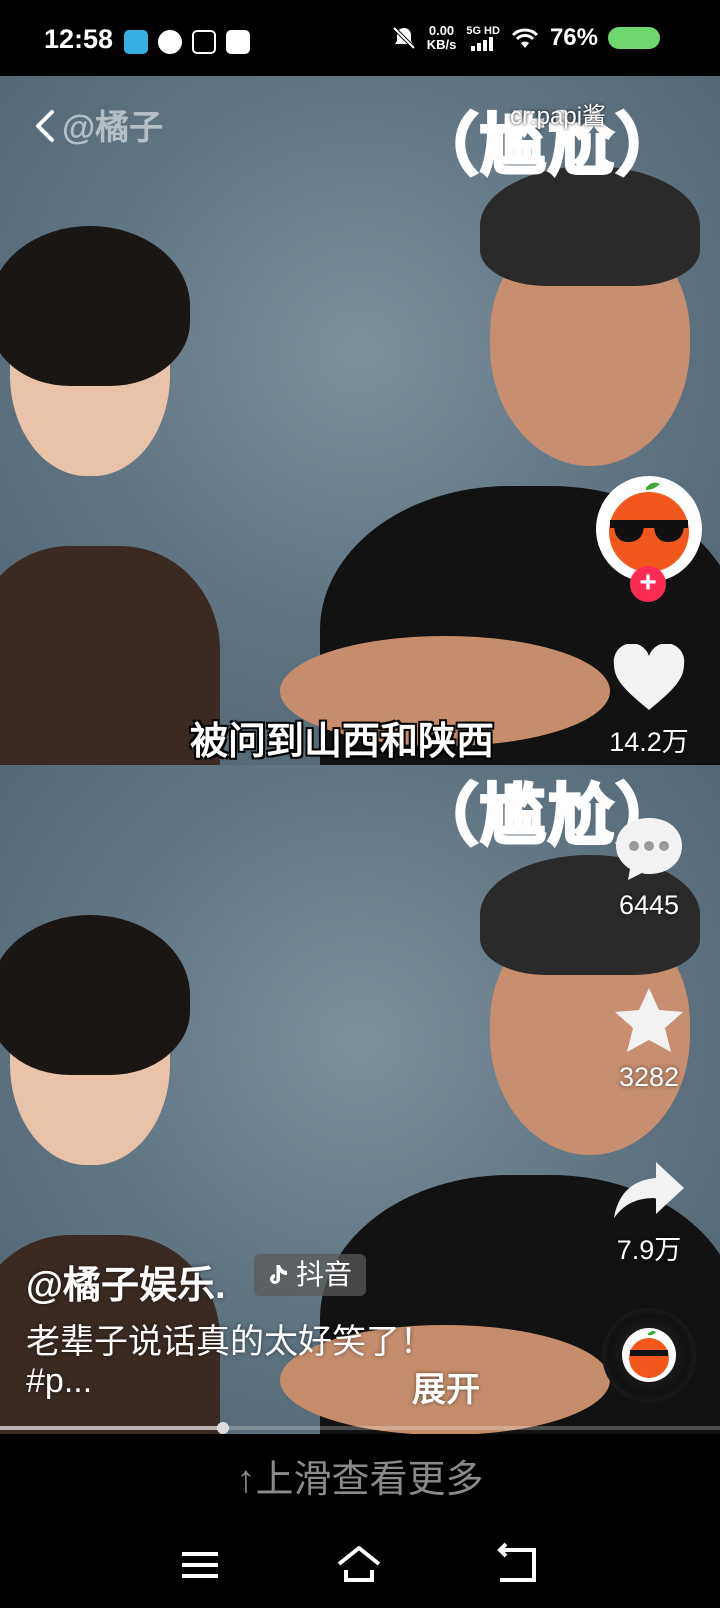 Image resolution: width=720 pixels, height=1608 pixels. I want to click on comment-button: 6445, so click(649, 867).